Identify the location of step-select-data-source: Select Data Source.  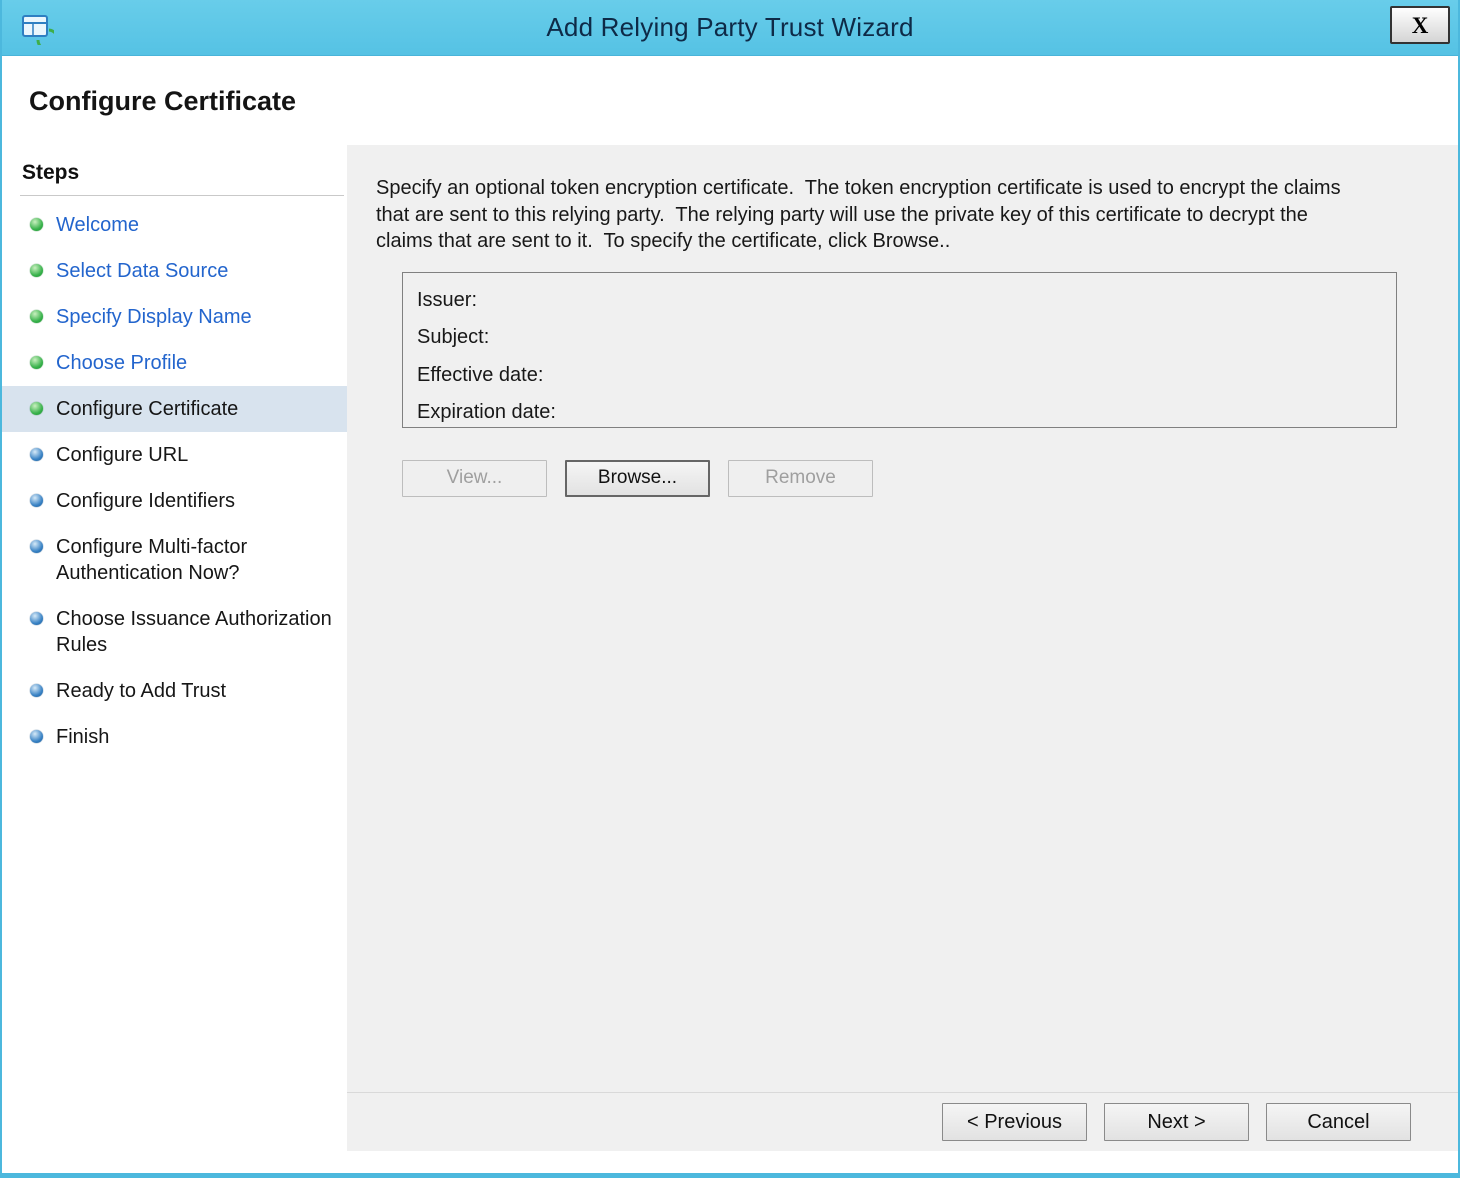
(174, 271).